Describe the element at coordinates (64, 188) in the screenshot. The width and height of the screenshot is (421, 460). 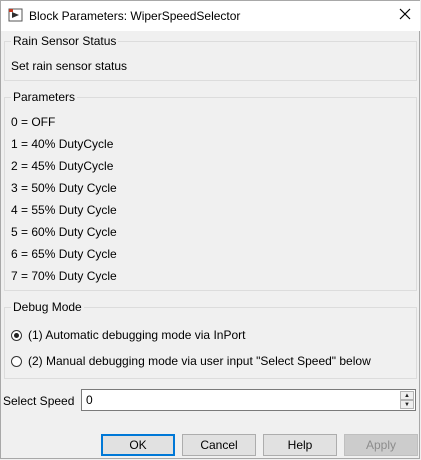
I see `parameter-line: 3 = 50% Duty Cycle` at that location.